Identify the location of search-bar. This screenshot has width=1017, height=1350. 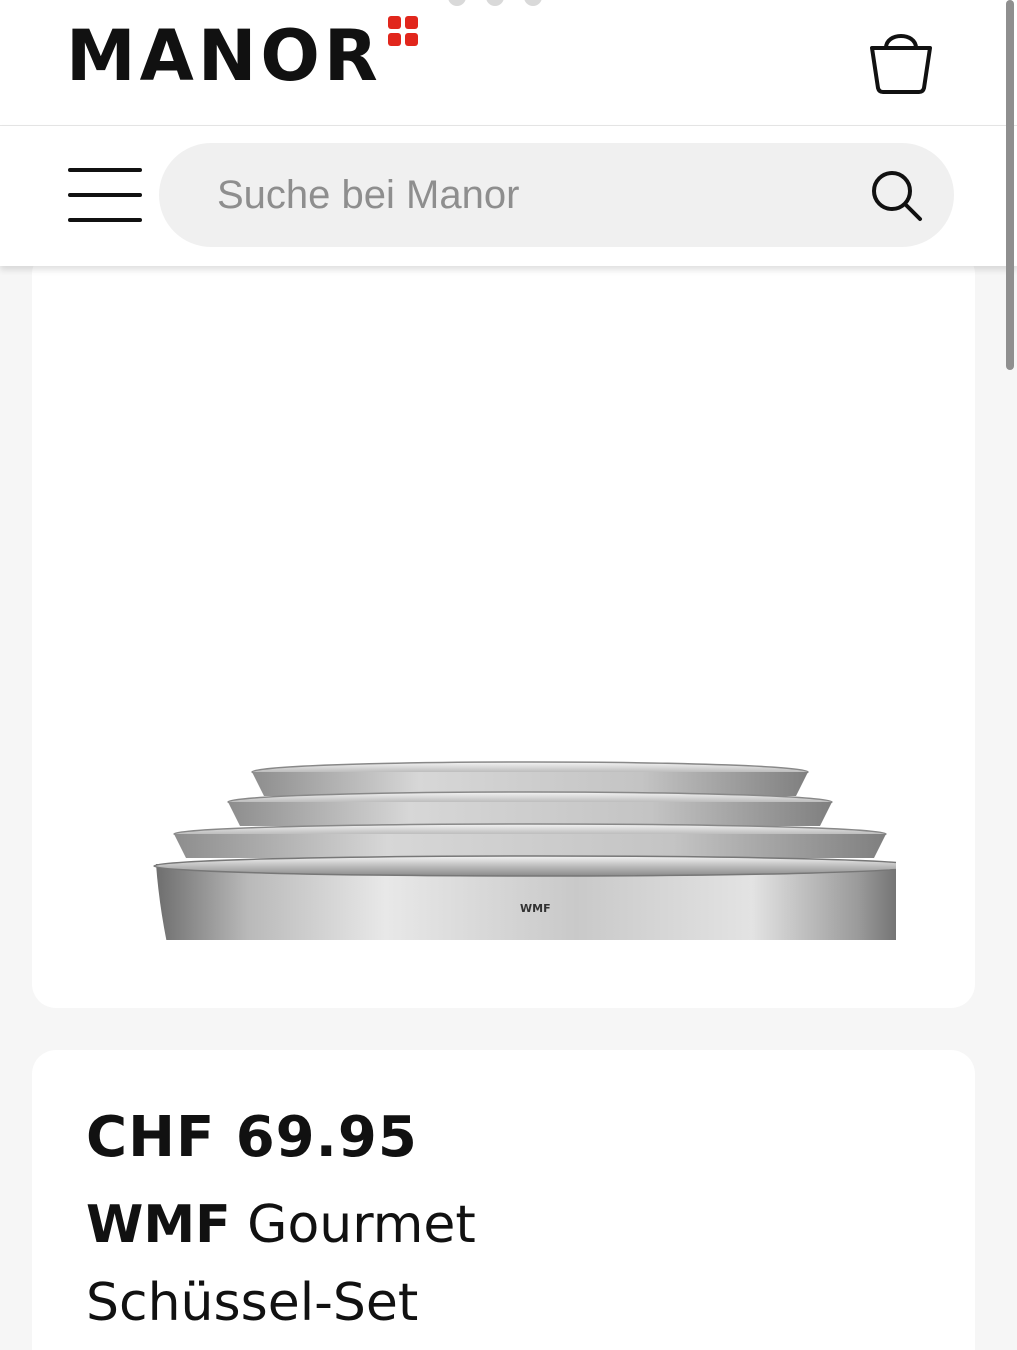
(556, 195).